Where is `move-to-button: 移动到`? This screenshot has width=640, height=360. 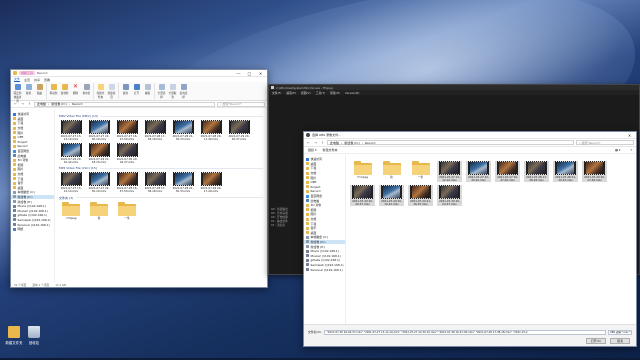 move-to-button: 移动到 is located at coordinates (53, 89).